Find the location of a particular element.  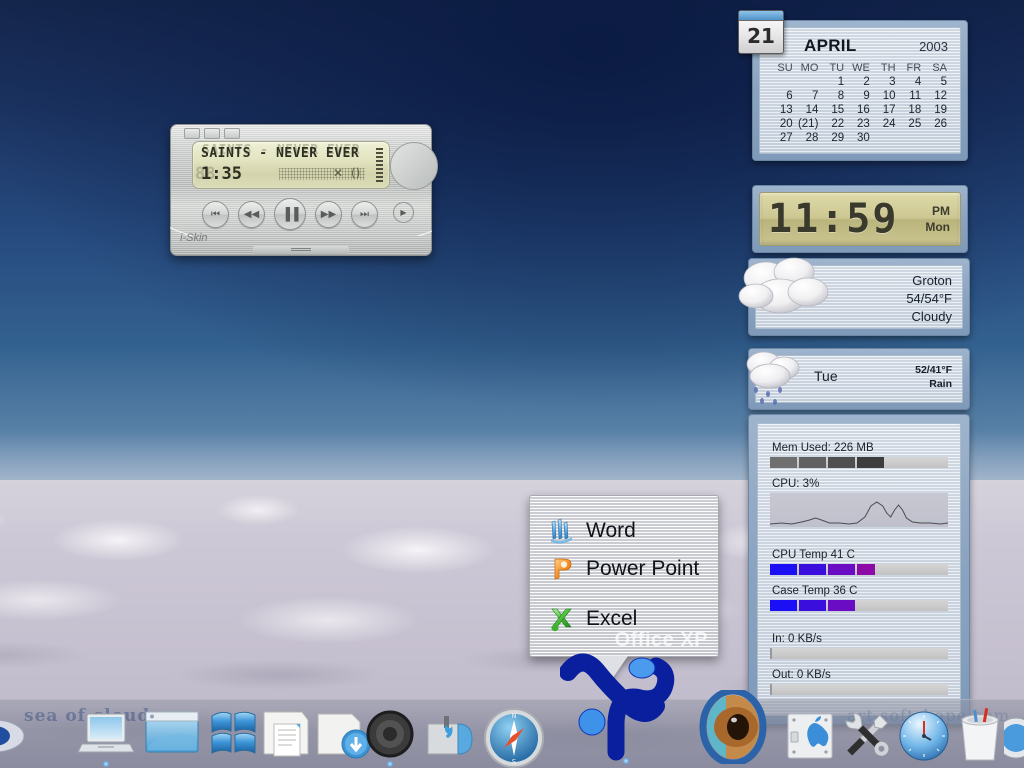

repeat-icon: () is located at coordinates (355, 173).